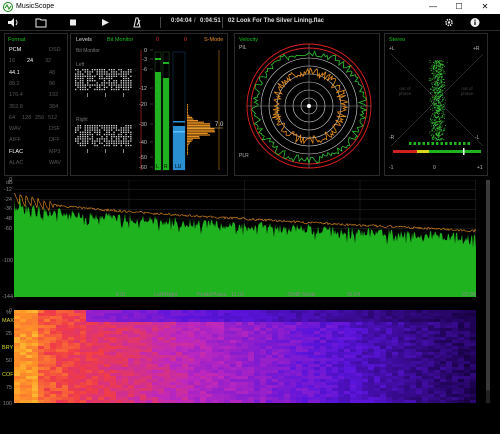  I want to click on info-icon, so click(475, 22).